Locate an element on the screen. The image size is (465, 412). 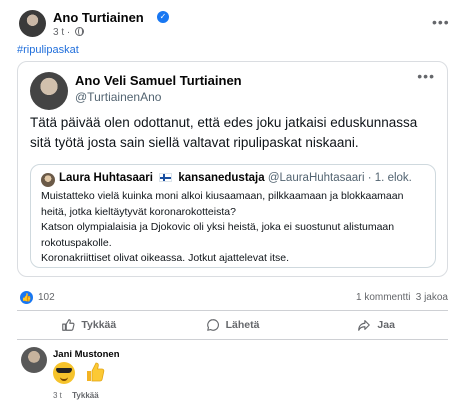
like-count: 102 is located at coordinates (46, 297).